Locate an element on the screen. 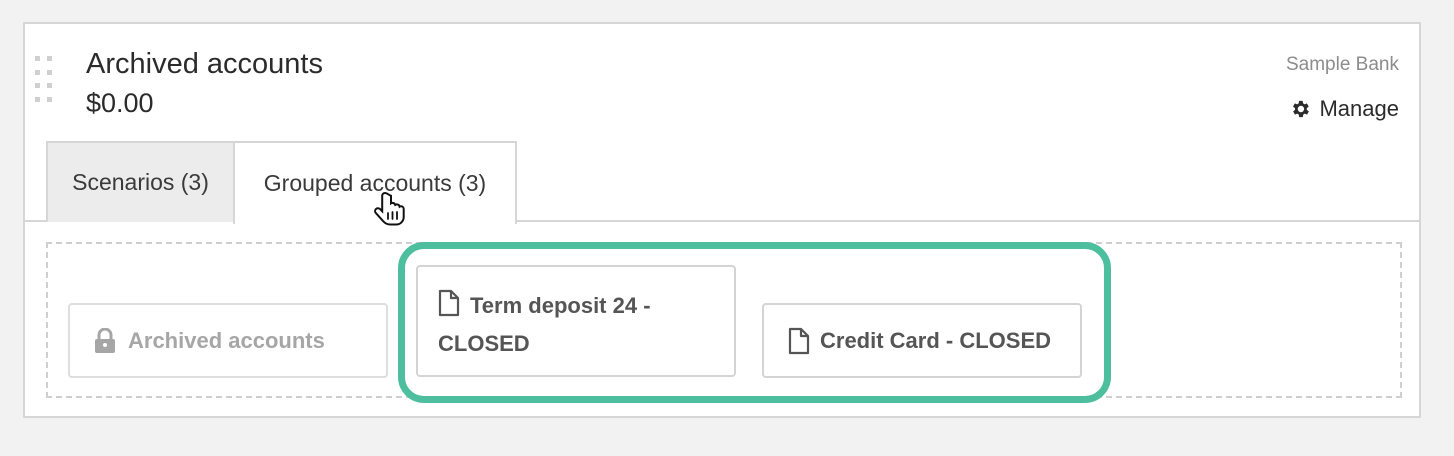 This screenshot has height=456, width=1454. archived-card-label: Archived accounts is located at coordinates (226, 340).